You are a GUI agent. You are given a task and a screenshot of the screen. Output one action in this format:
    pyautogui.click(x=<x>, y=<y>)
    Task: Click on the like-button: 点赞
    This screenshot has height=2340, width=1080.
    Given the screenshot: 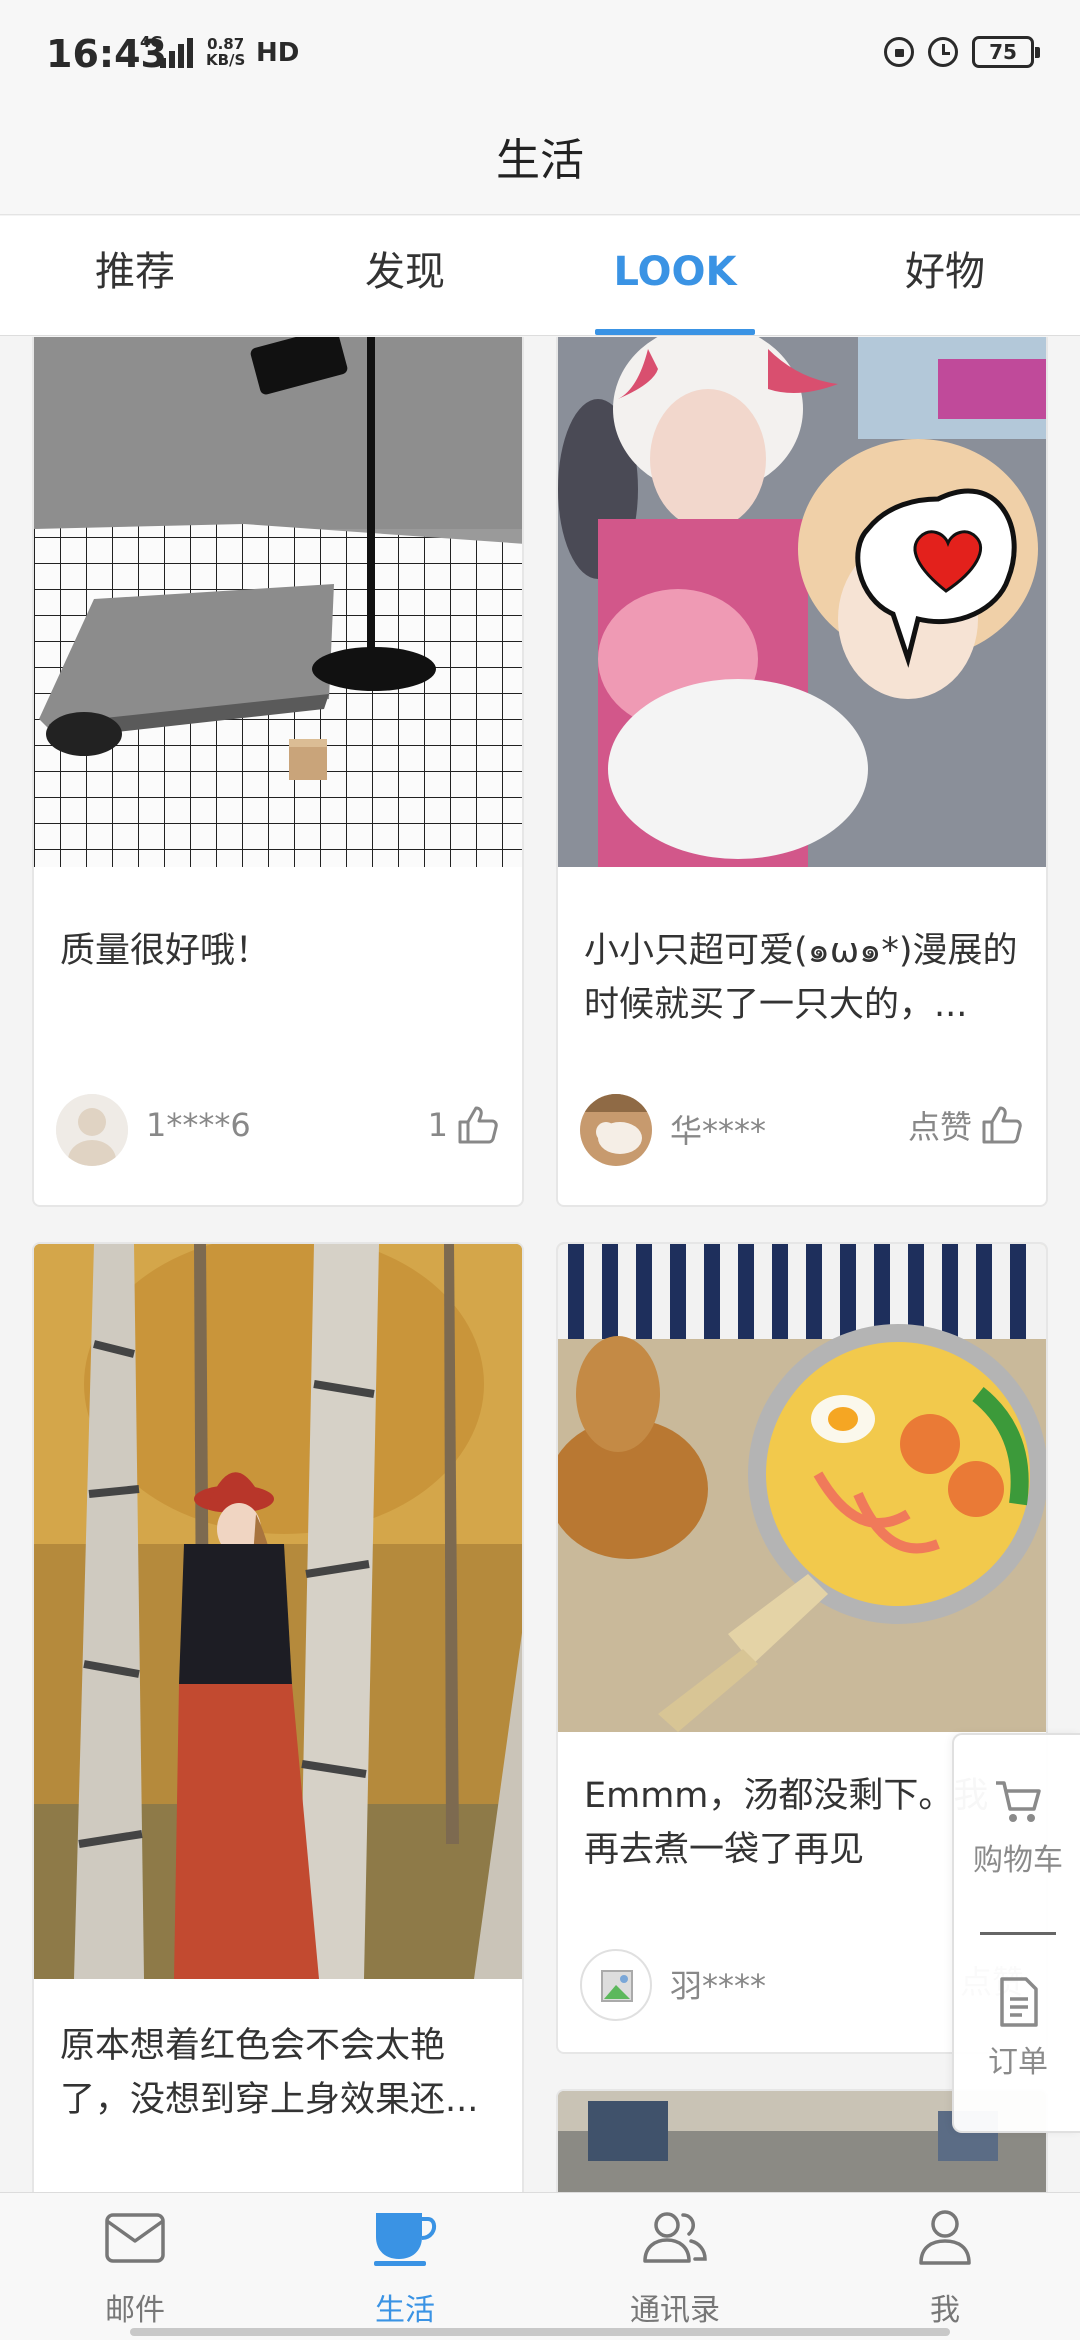 What is the action you would take?
    pyautogui.click(x=966, y=1125)
    